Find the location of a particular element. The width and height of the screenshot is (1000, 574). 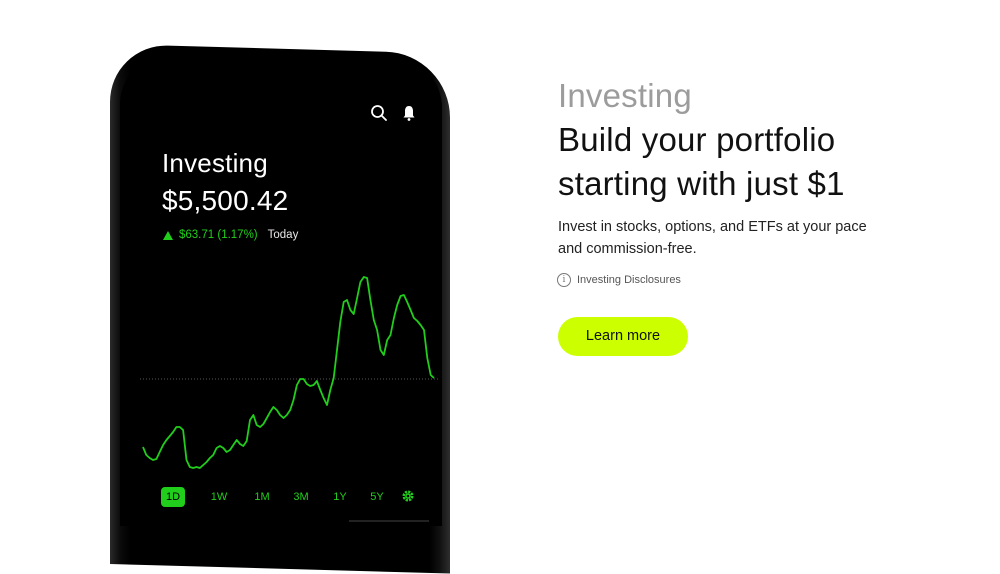

info-icon: i is located at coordinates (564, 280).